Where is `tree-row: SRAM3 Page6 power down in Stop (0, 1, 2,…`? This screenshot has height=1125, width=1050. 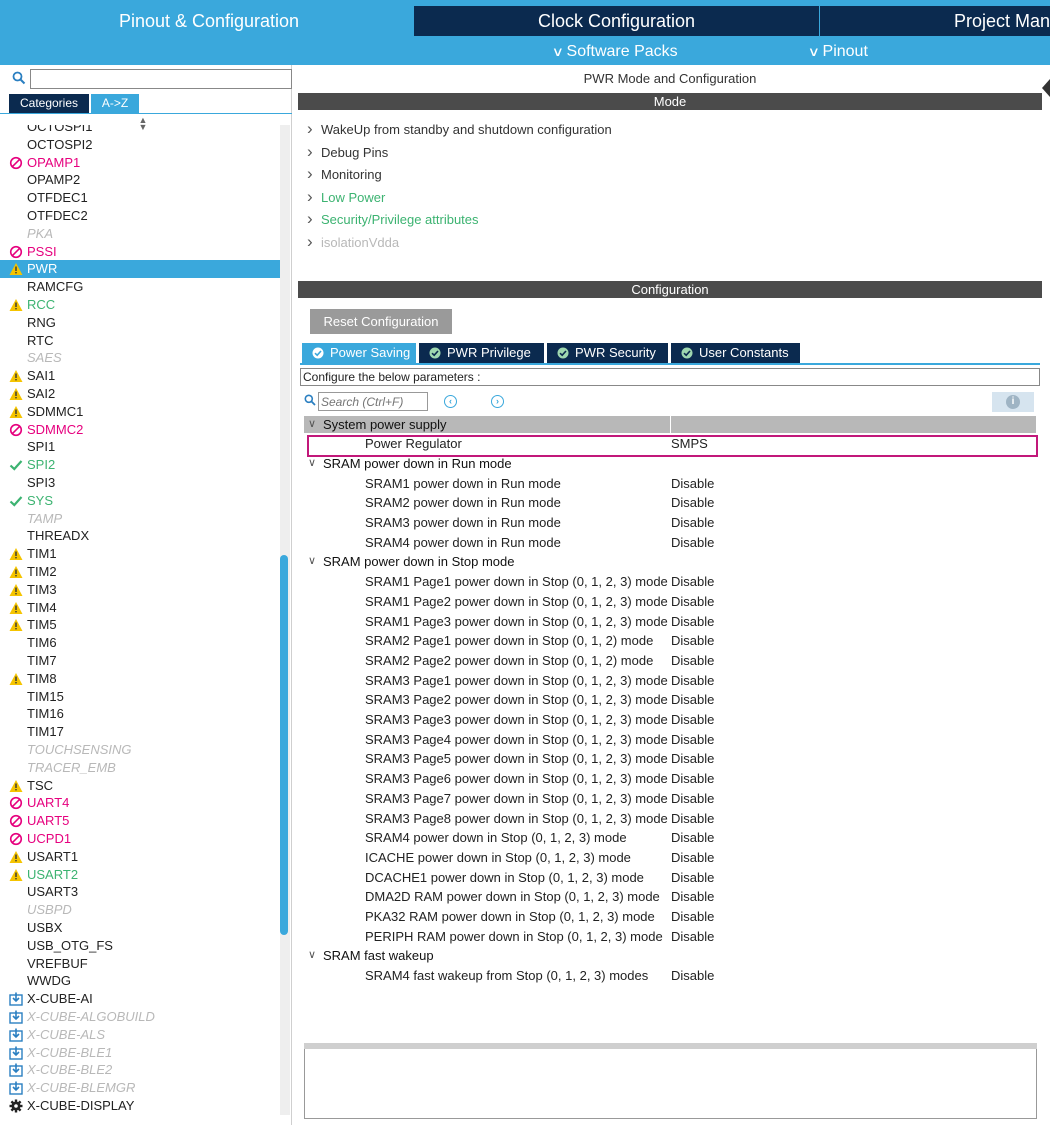
tree-row: SRAM3 Page6 power down in Stop (0, 1, 2,… is located at coordinates (670, 779).